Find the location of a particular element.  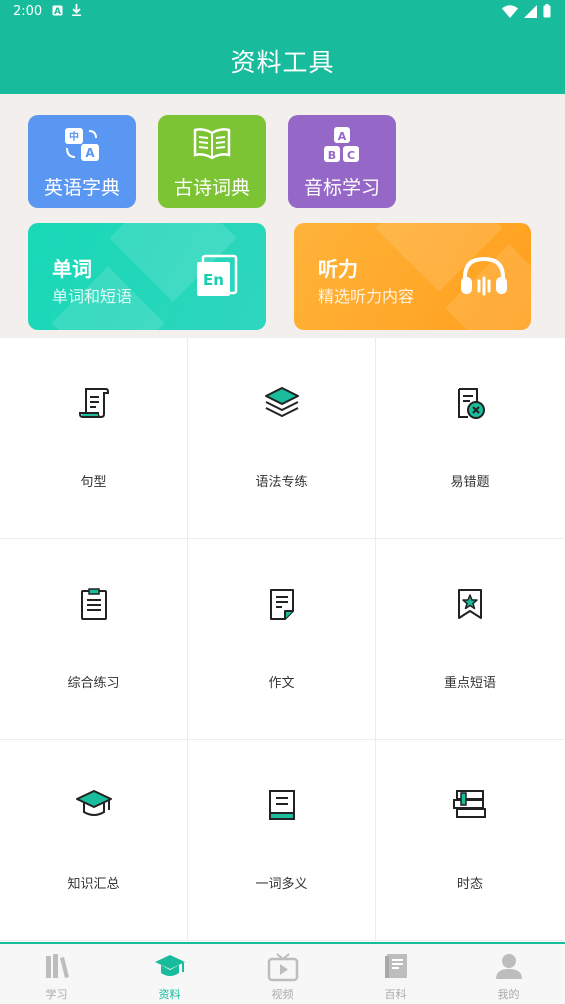

words-tile-title: 单词 is located at coordinates (72, 269).